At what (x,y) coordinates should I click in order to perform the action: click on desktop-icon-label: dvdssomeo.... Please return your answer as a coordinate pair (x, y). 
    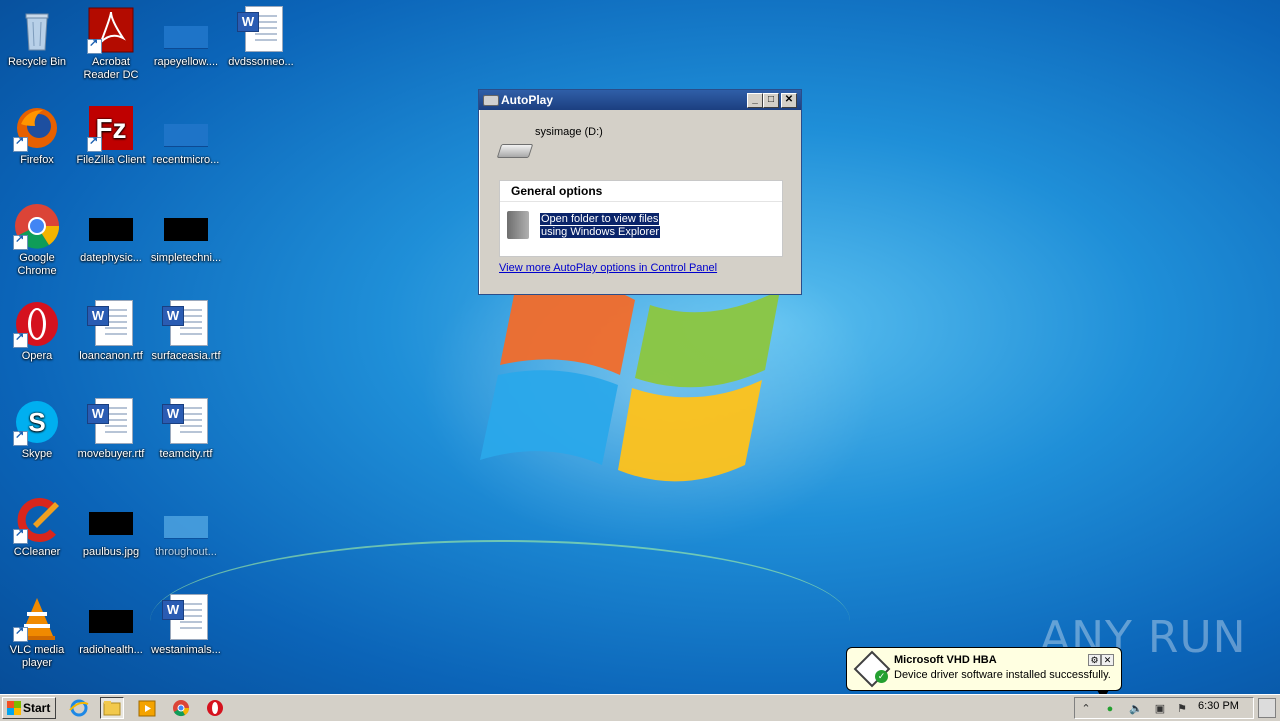
    Looking at the image, I should click on (261, 62).